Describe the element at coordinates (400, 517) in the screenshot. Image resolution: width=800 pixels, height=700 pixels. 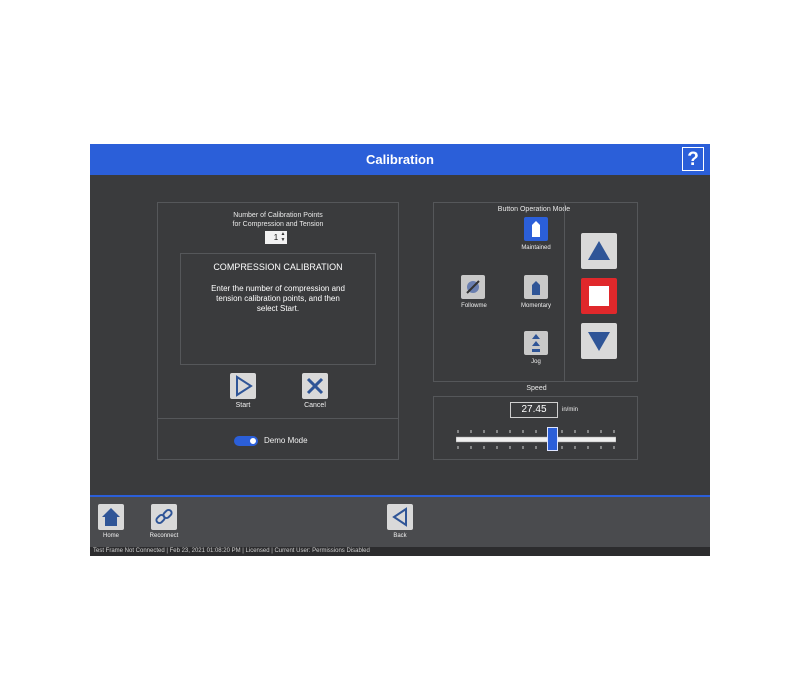
I see `back-icon` at that location.